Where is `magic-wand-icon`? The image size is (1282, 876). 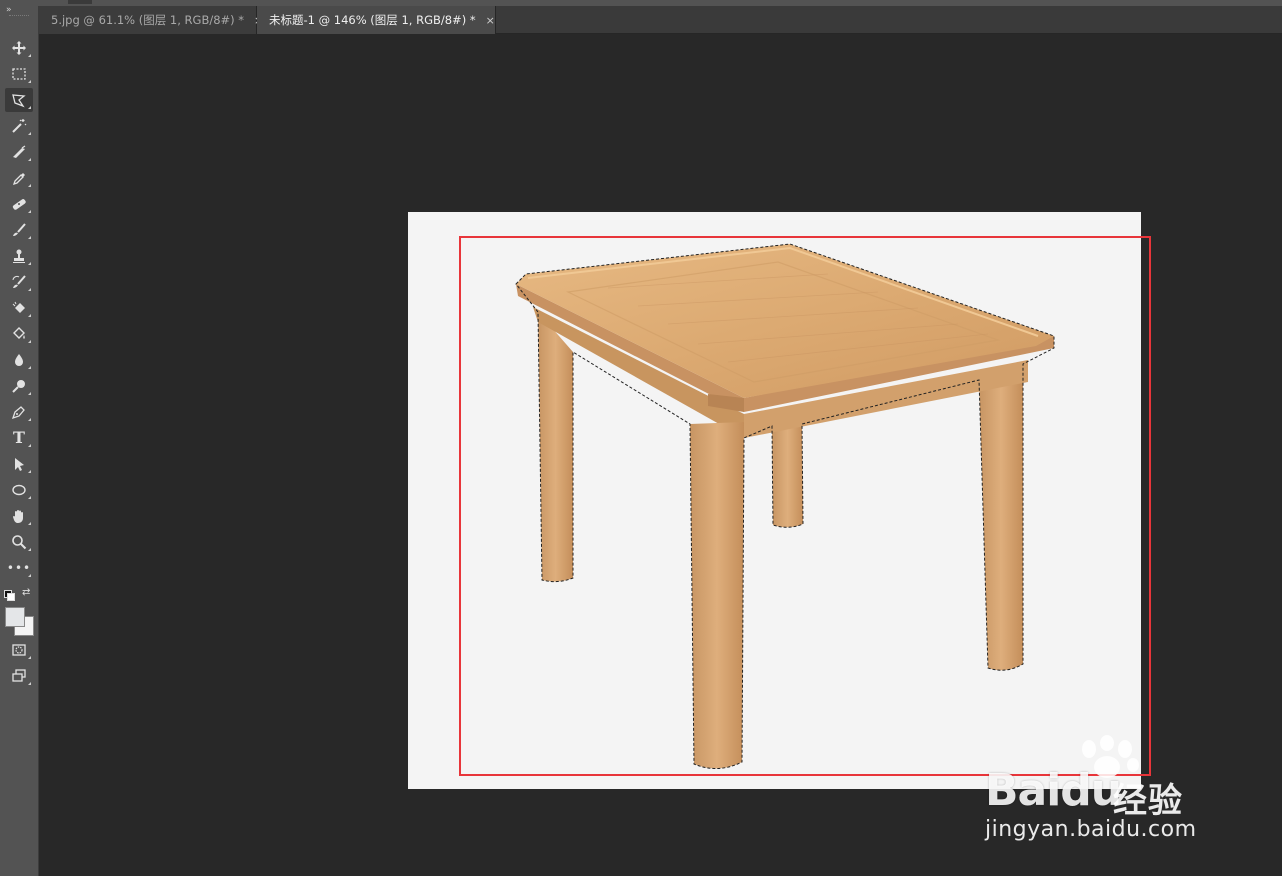
magic-wand-icon is located at coordinates (19, 126).